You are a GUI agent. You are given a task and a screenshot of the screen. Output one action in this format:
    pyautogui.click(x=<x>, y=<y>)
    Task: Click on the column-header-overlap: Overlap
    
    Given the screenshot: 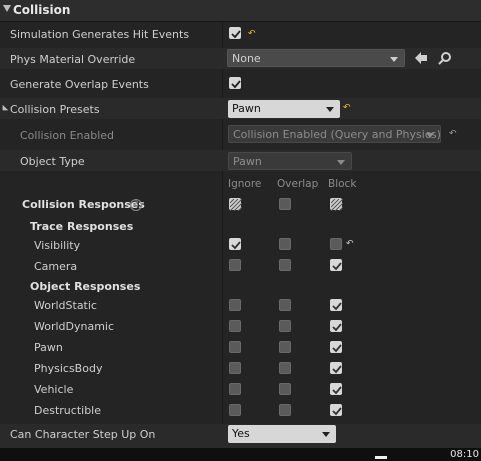 What is the action you would take?
    pyautogui.click(x=298, y=184)
    